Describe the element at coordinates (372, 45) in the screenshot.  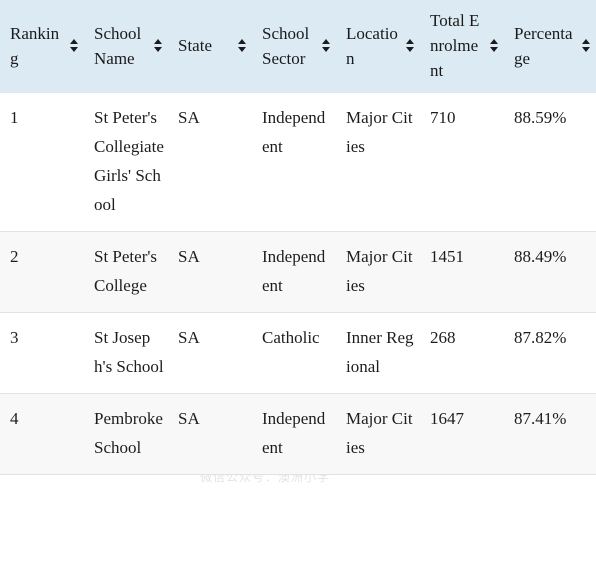
I see `column-header-location-label: Location` at that location.